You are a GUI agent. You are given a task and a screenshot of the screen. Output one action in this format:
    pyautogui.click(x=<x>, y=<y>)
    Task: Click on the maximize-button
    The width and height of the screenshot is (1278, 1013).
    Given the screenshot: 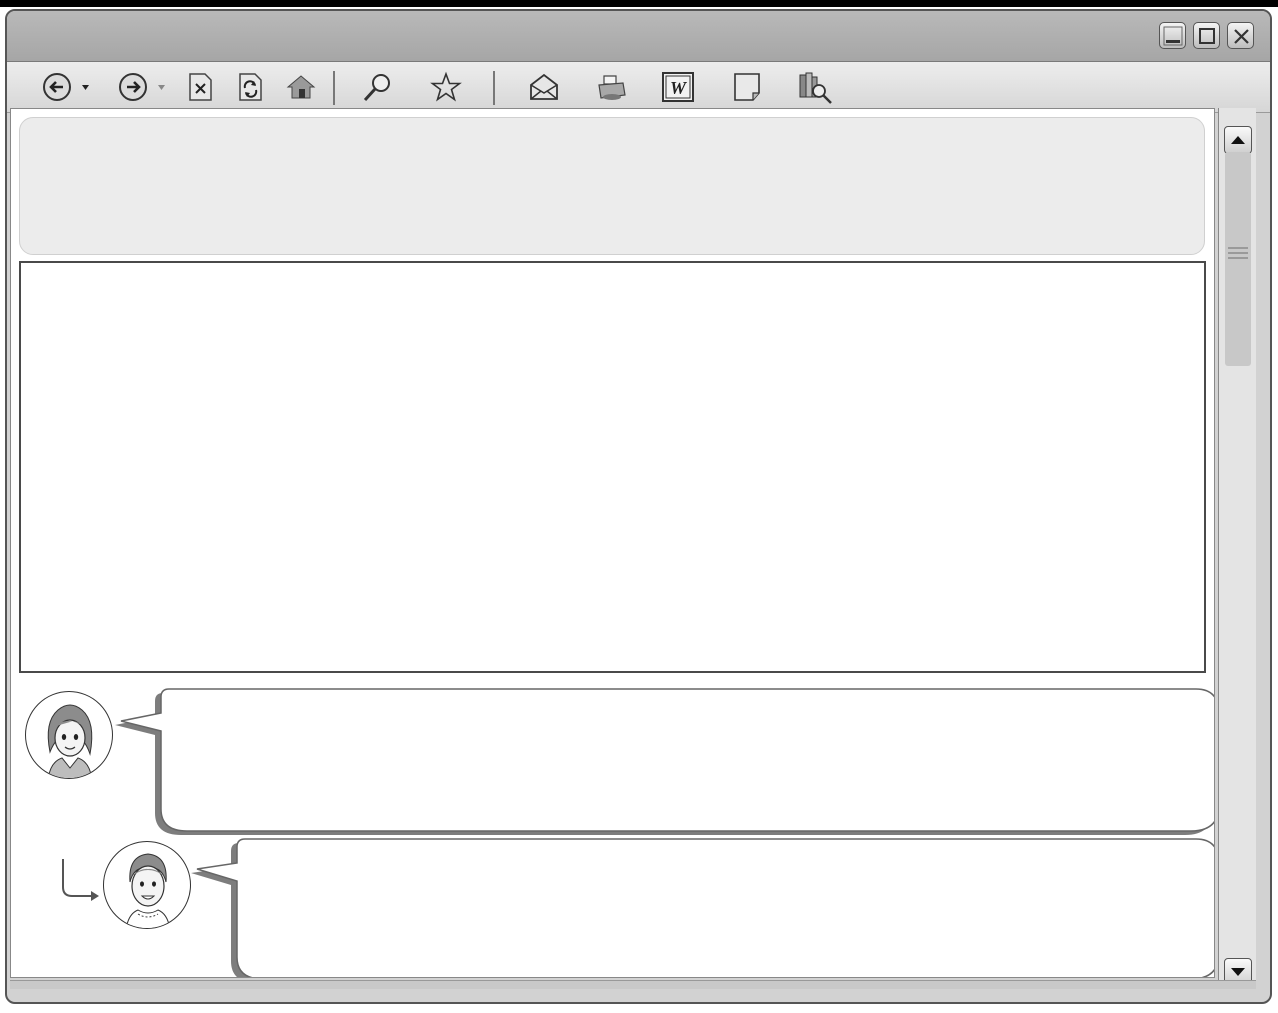 What is the action you would take?
    pyautogui.click(x=1206, y=35)
    